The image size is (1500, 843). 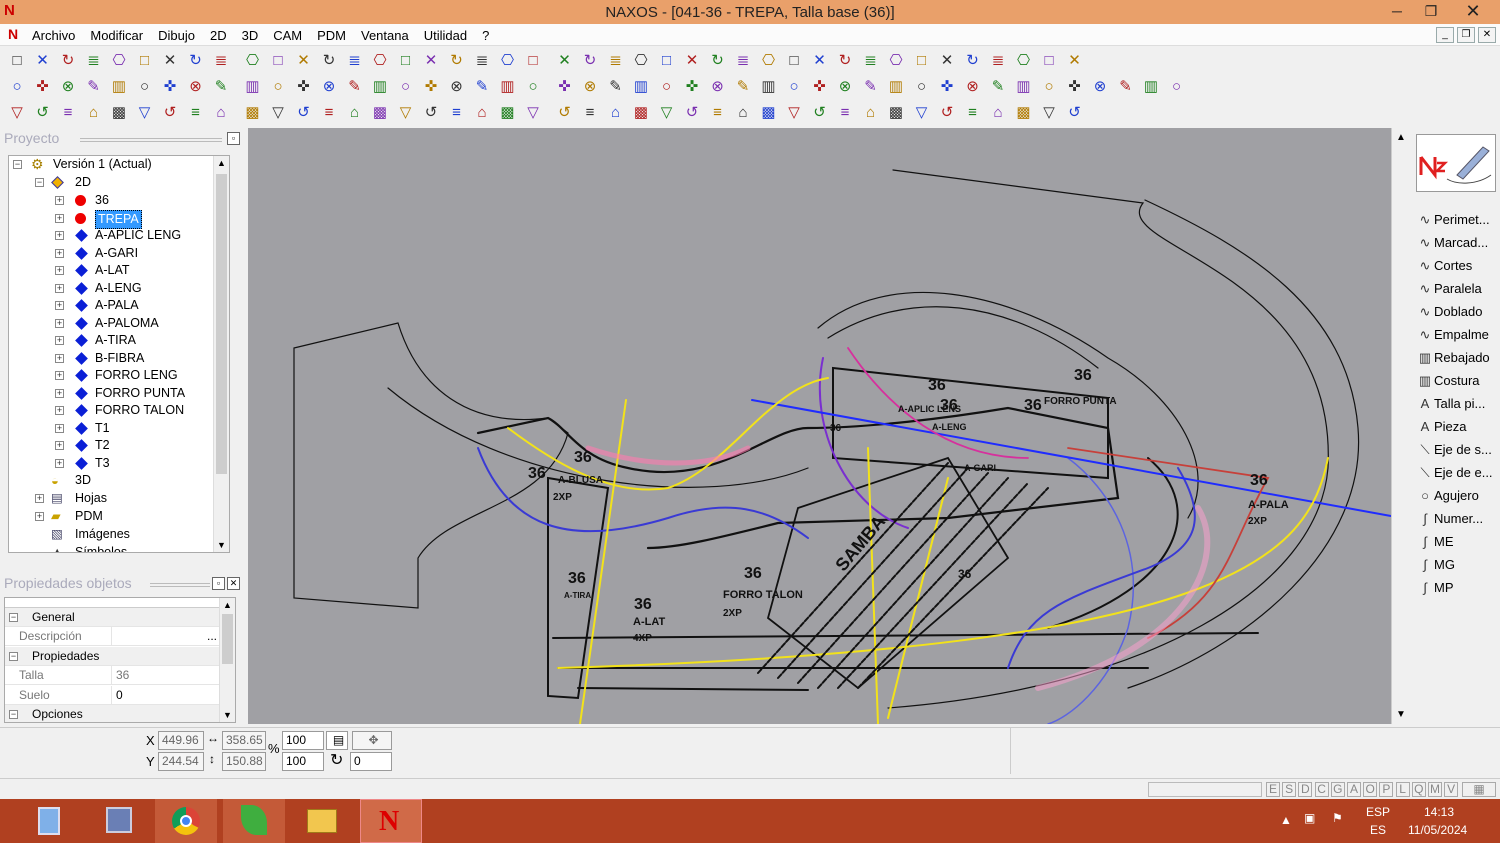 What do you see at coordinates (485, 35) in the screenshot?
I see `menu-help: ?` at bounding box center [485, 35].